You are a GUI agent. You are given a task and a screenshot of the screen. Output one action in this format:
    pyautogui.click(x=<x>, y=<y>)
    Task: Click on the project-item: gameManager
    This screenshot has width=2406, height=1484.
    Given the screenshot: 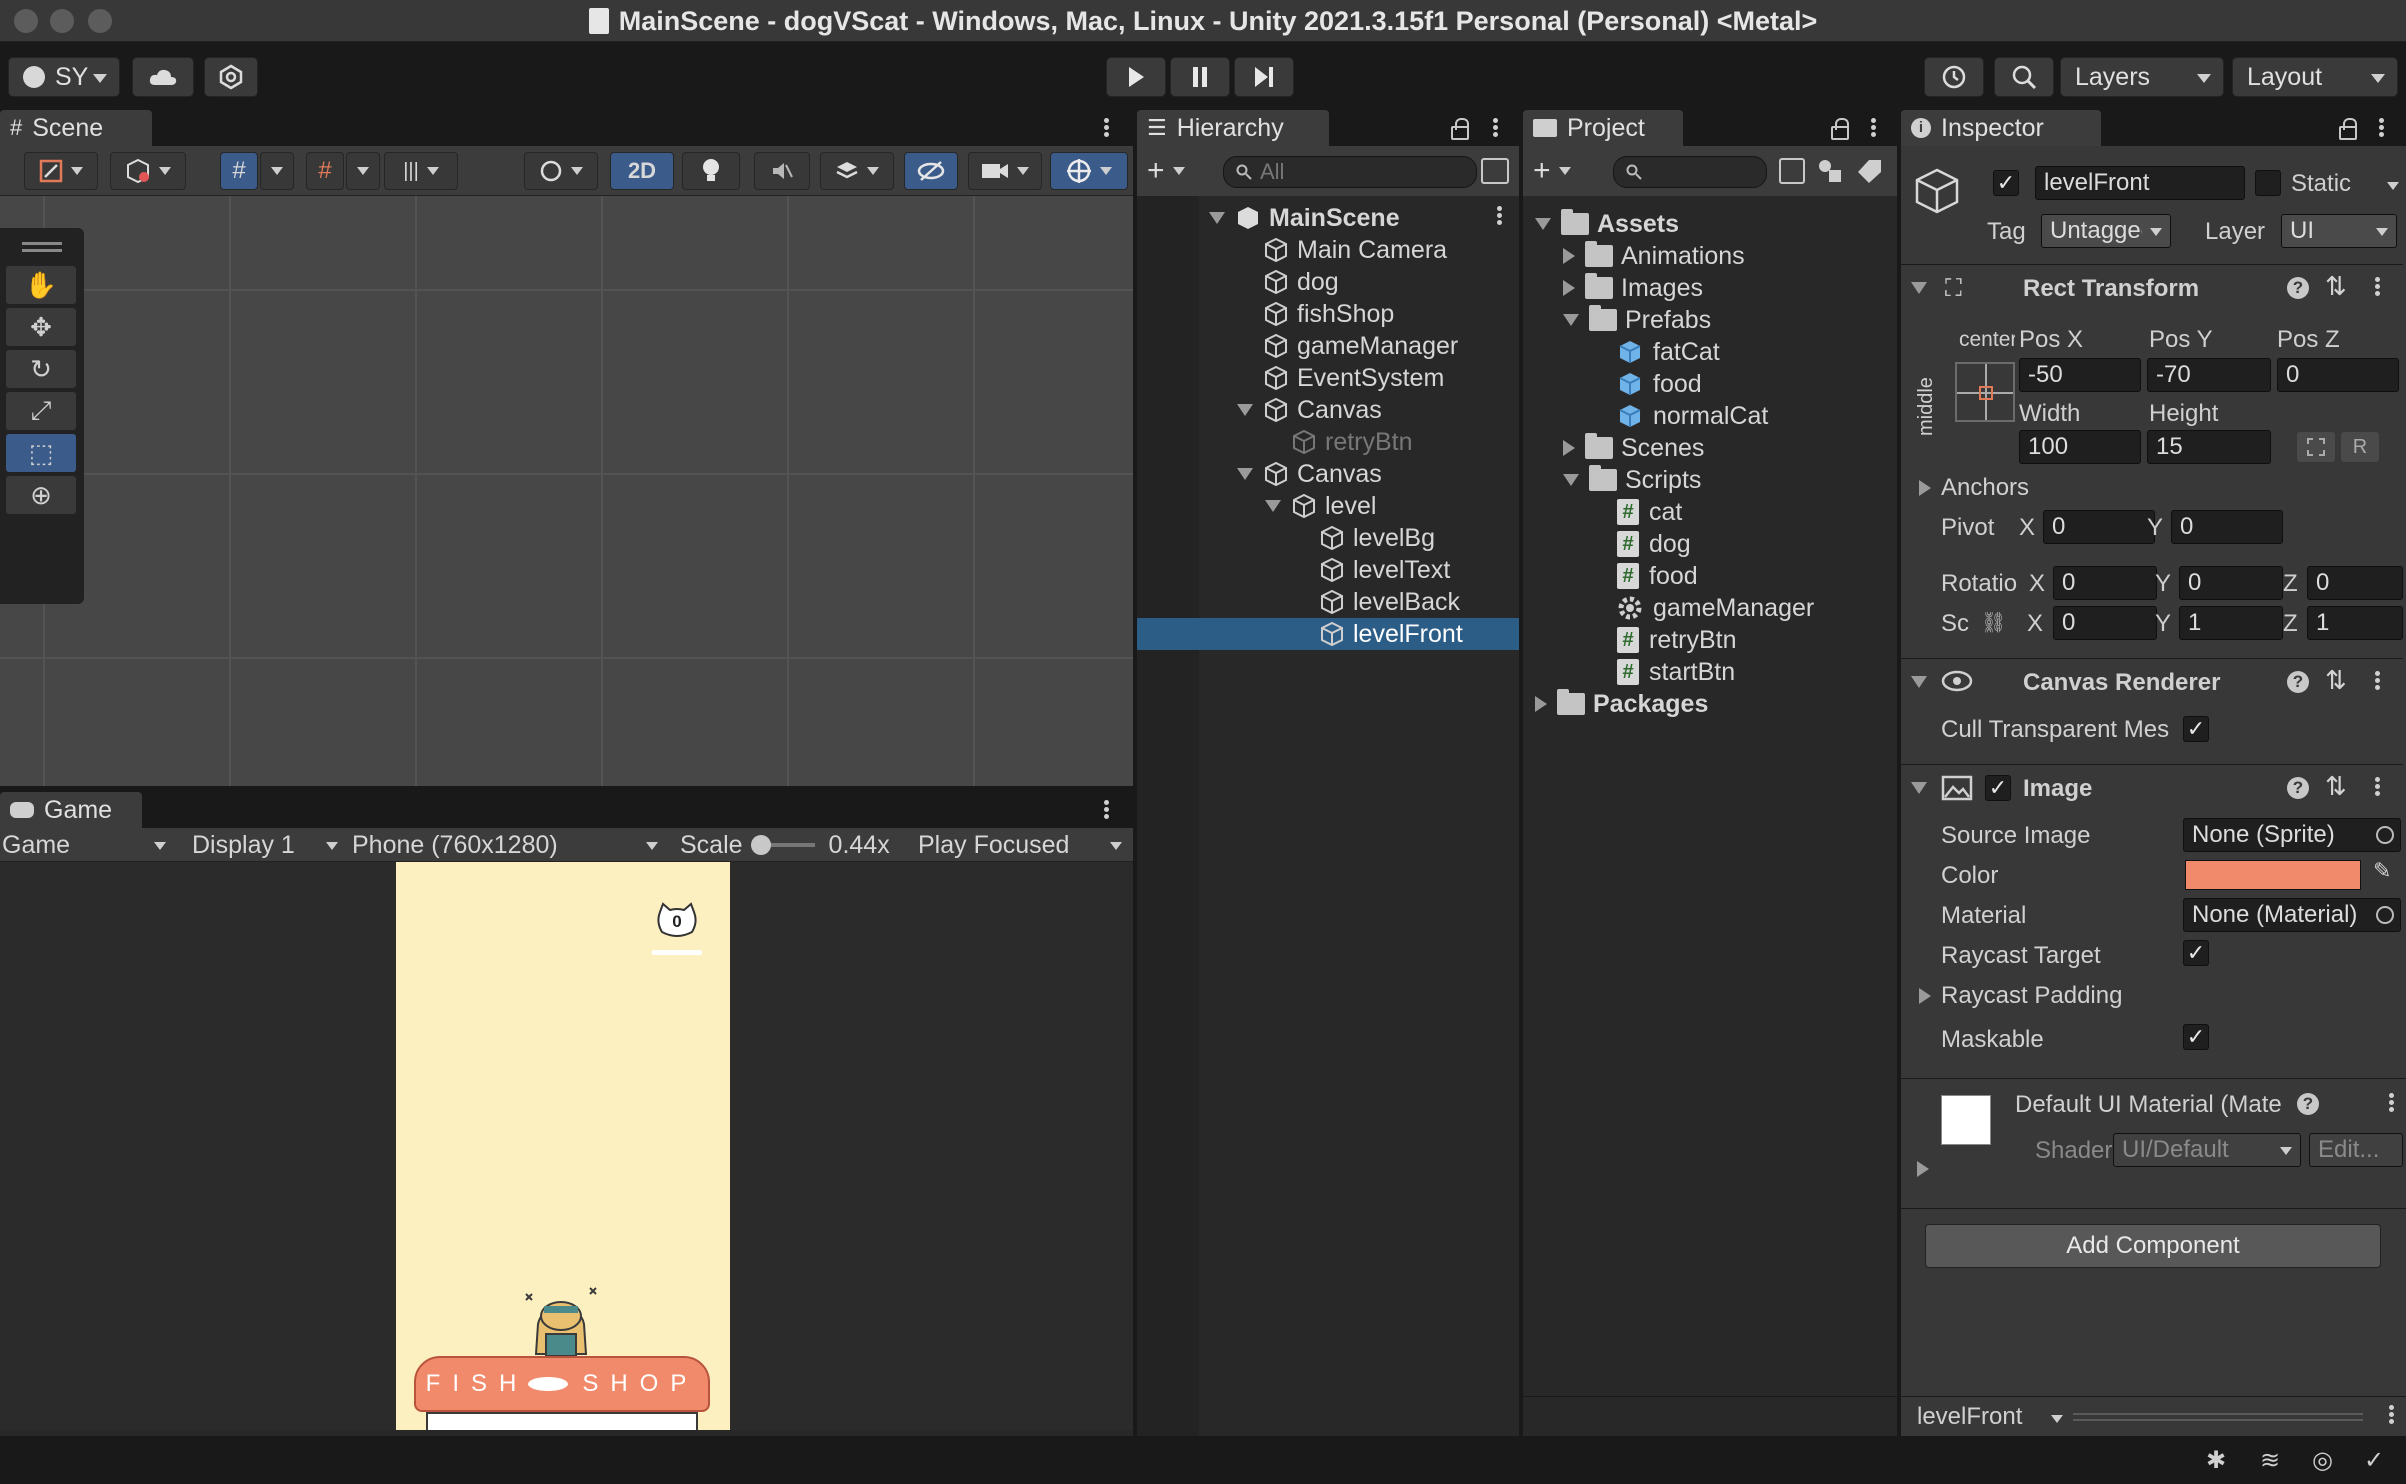 What is the action you would take?
    pyautogui.click(x=1668, y=608)
    